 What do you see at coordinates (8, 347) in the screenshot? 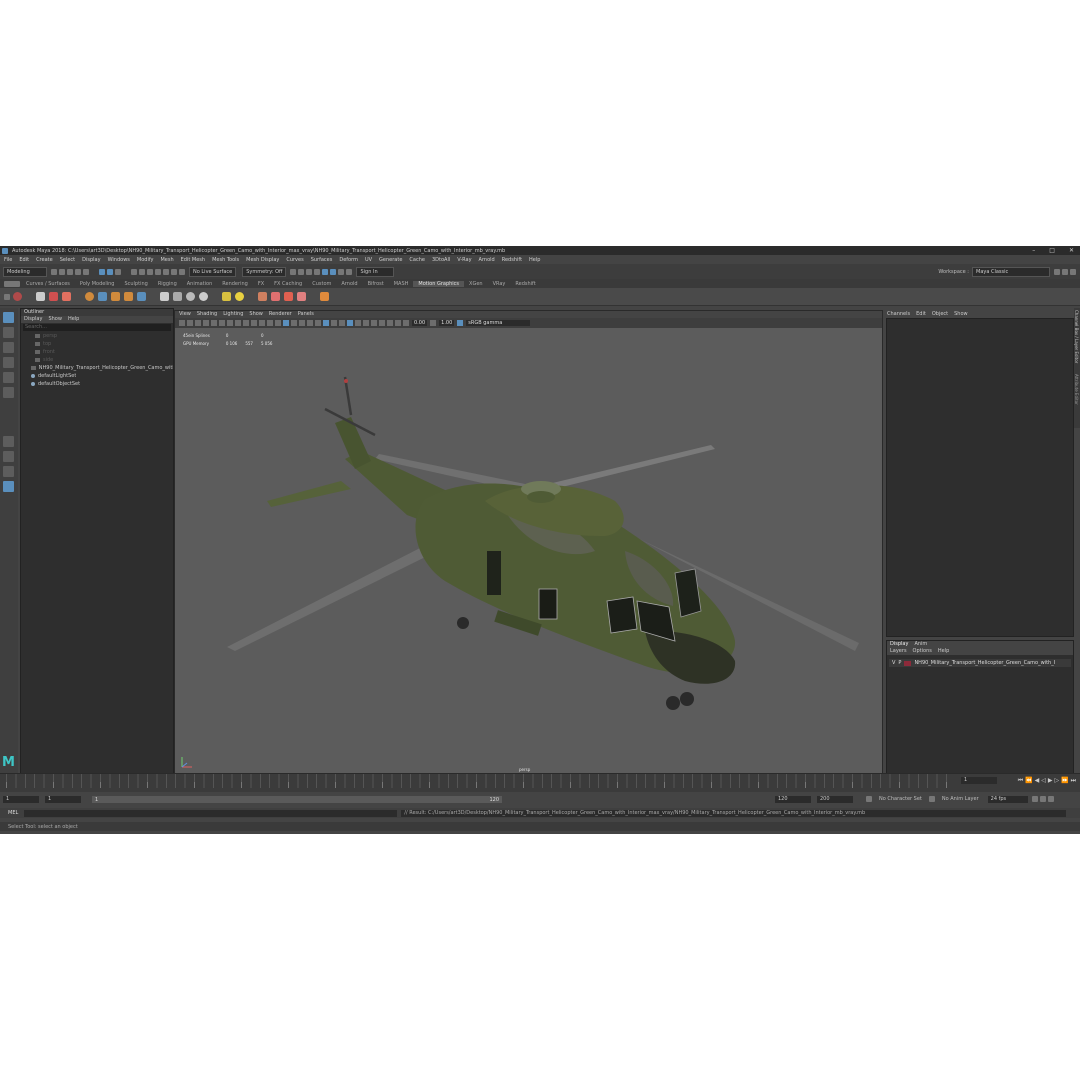
I see `paint-select-icon` at bounding box center [8, 347].